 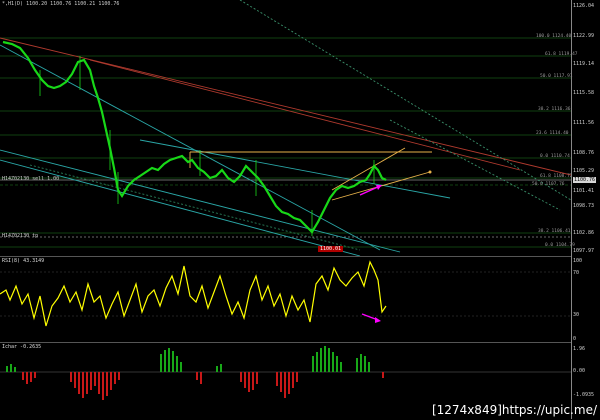 I want to click on fib-level-9: 38.2 1106.41, so click(x=554, y=231).